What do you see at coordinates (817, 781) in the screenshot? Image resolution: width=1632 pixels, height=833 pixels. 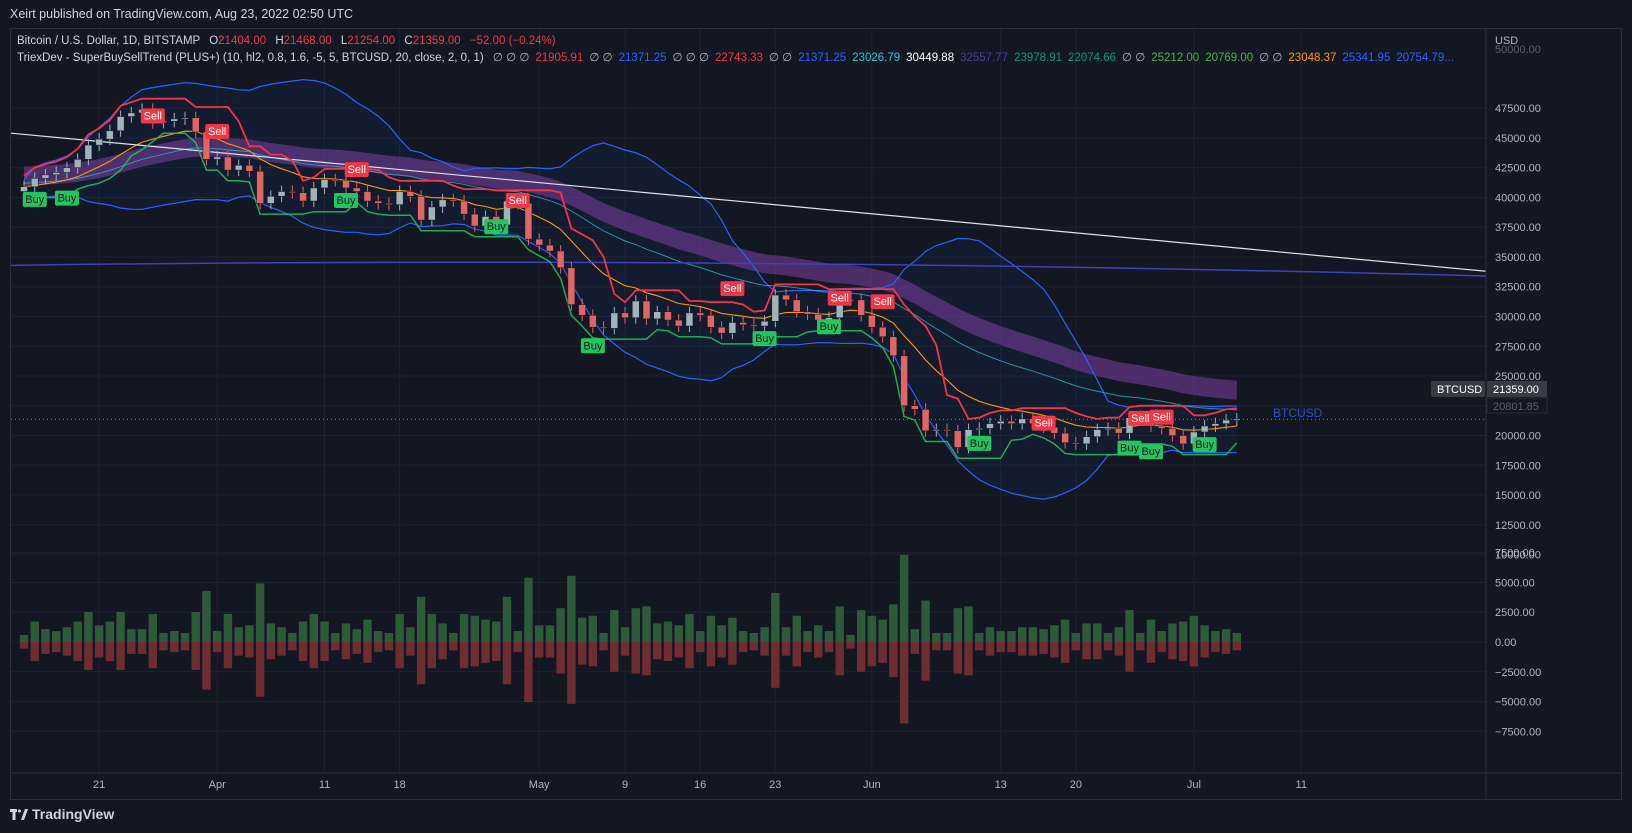 I see `time-axis: 21 Apr 11 18 May 9 16 23 Jun 13 20 Jul 11` at bounding box center [817, 781].